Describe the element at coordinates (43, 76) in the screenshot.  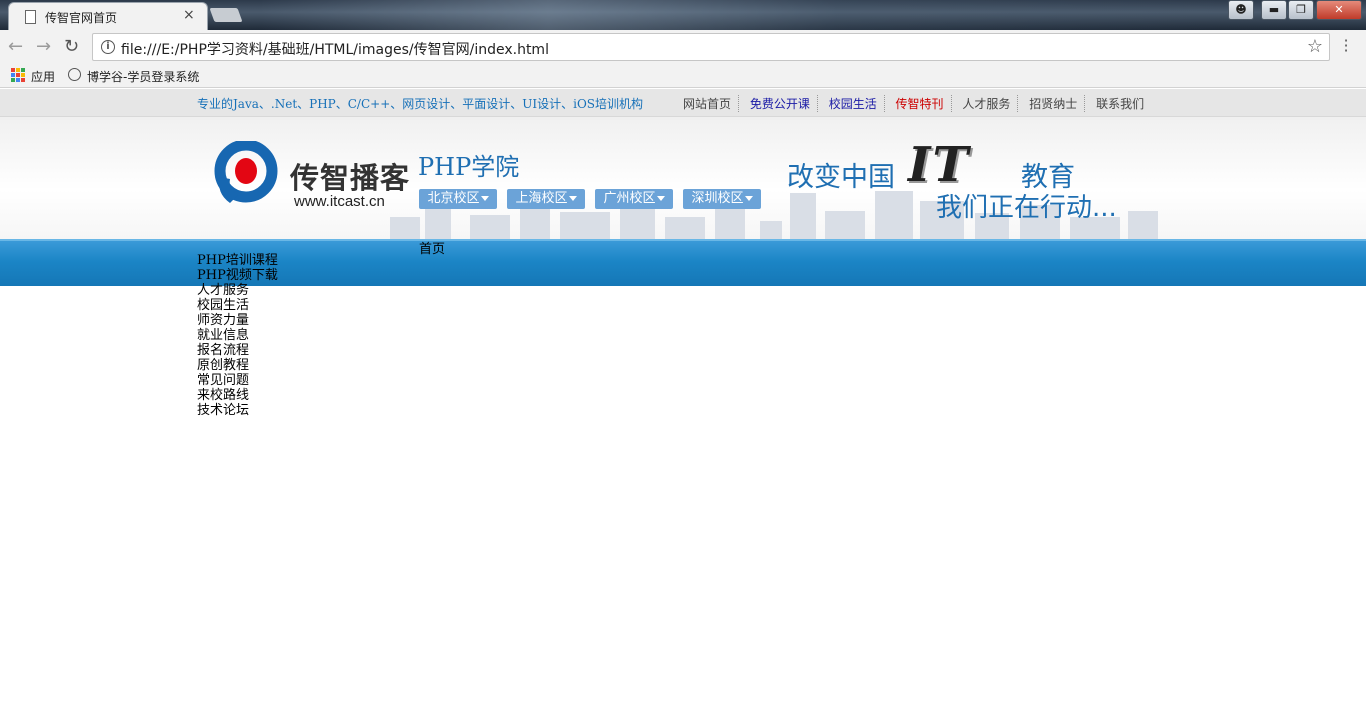
I see `bookmark-apps: 应用` at that location.